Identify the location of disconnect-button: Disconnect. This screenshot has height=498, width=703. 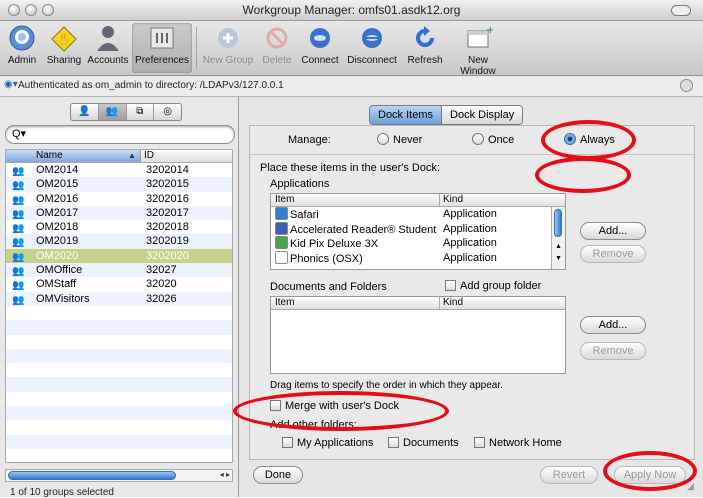
(372, 48).